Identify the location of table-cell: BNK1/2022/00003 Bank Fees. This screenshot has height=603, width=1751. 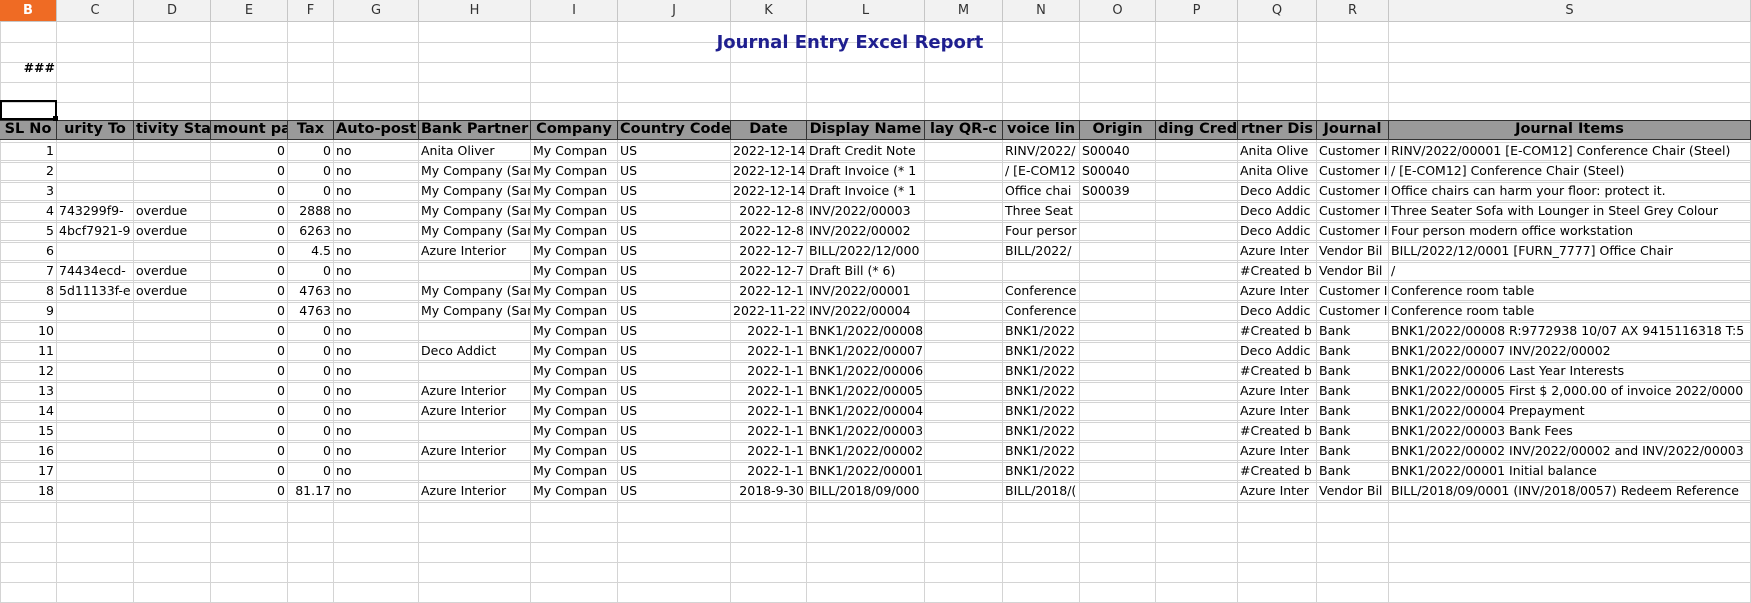
(1570, 431).